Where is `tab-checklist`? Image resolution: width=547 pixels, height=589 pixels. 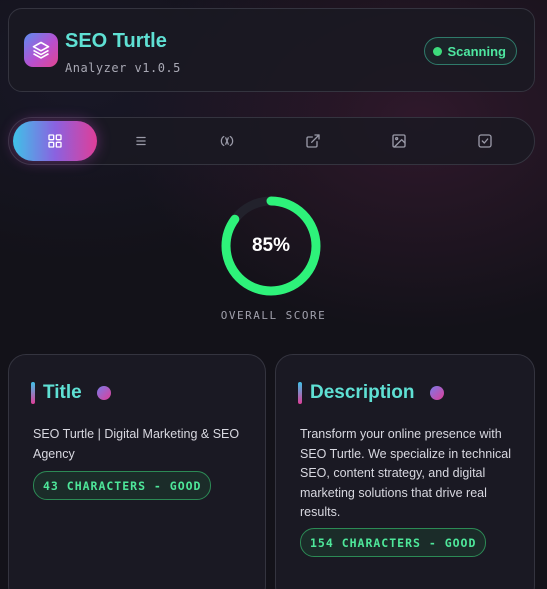 tab-checklist is located at coordinates (485, 141).